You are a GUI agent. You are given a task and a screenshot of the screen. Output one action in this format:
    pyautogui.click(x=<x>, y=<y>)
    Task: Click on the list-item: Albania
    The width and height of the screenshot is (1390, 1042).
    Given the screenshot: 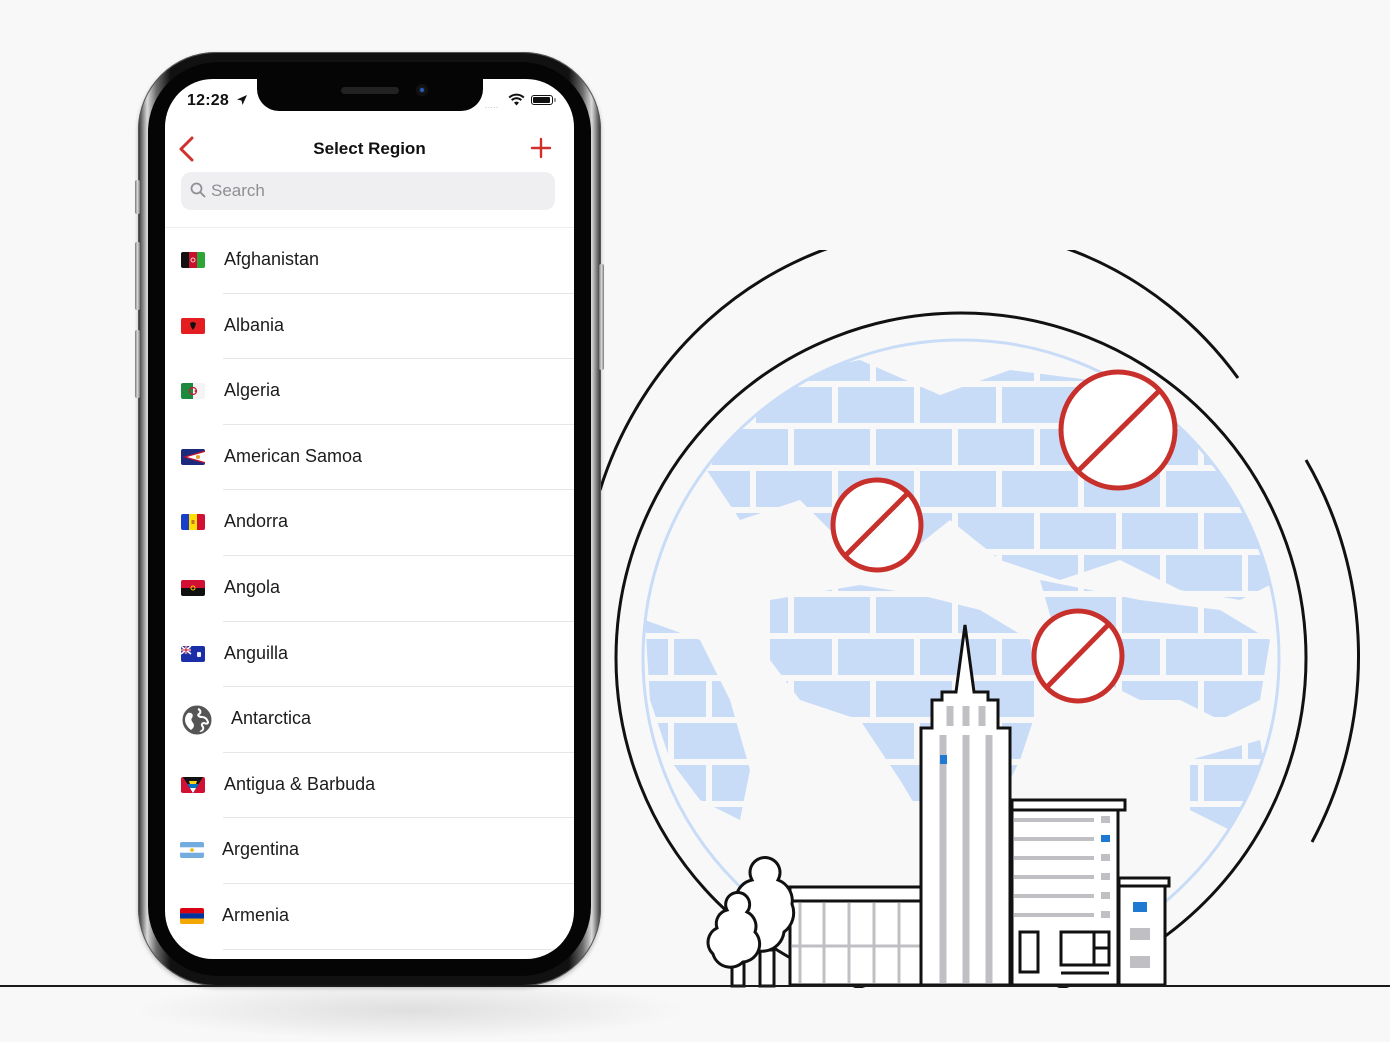 What is the action you would take?
    pyautogui.click(x=369, y=327)
    